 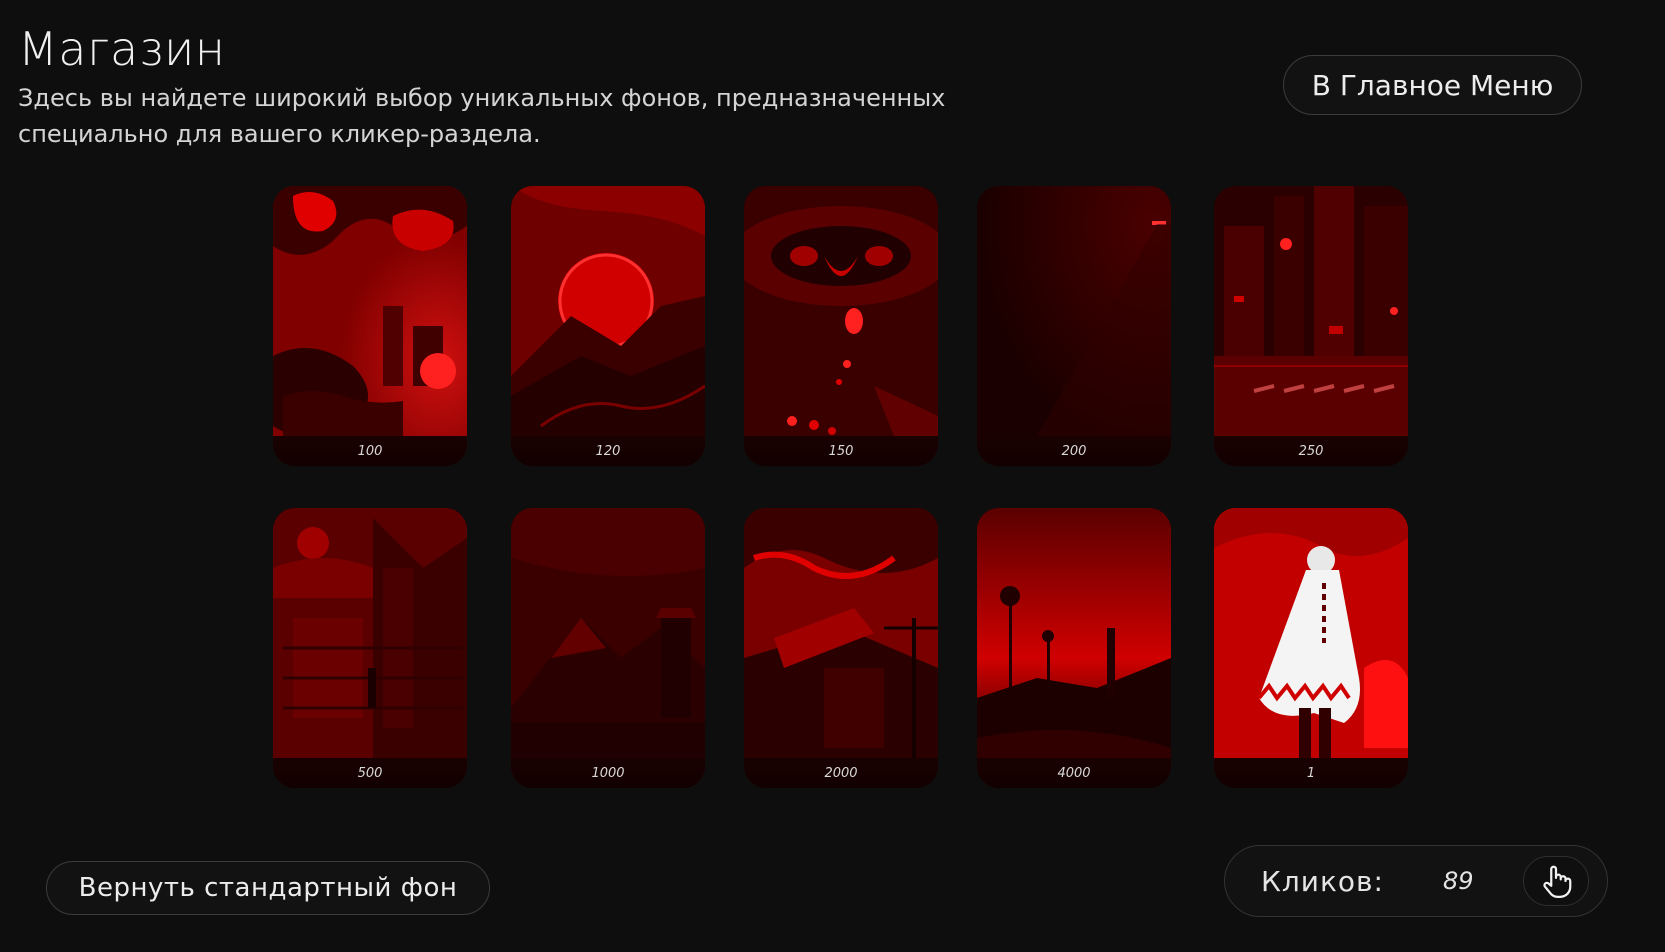 I want to click on price-label: 150, so click(x=841, y=451).